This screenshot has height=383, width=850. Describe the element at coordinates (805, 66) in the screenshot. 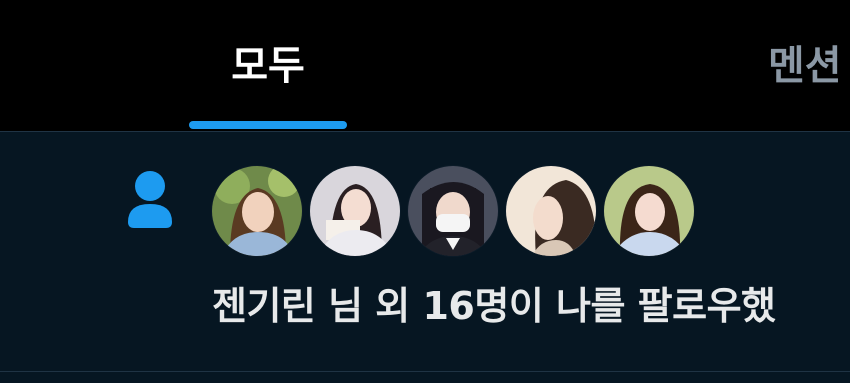

I see `tab-mentions: 멘션` at that location.